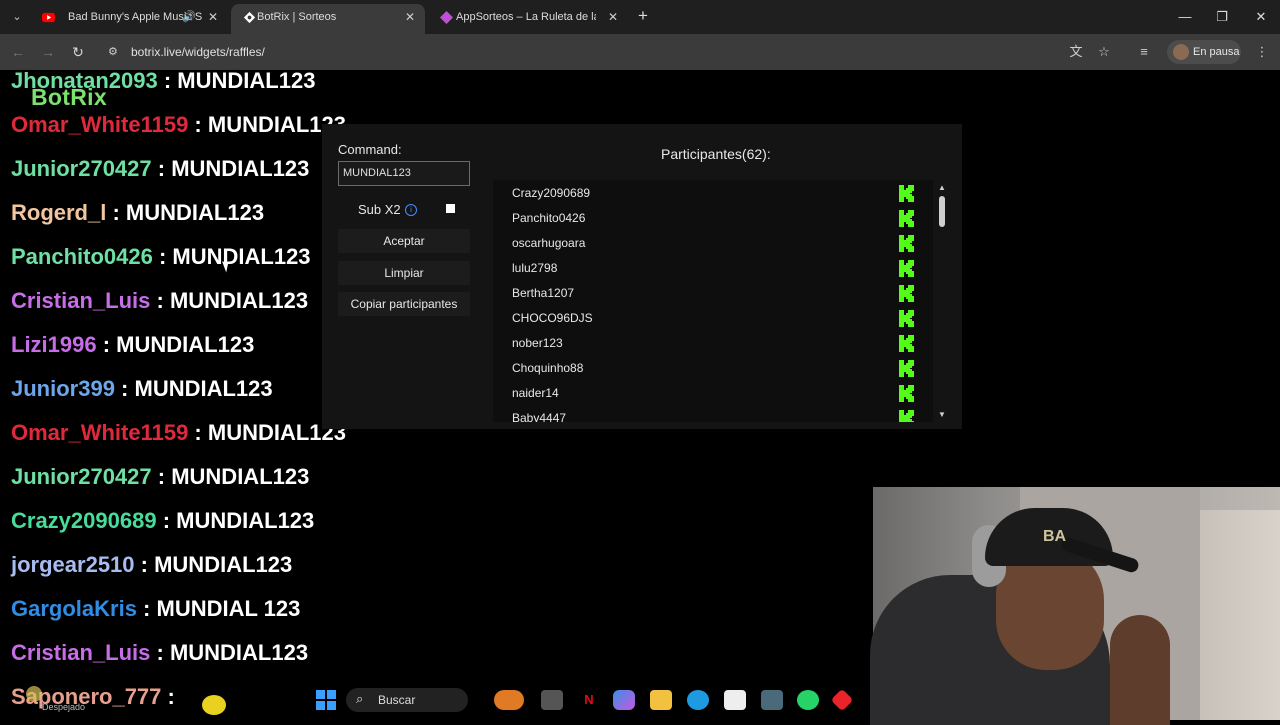 Image resolution: width=1280 pixels, height=725 pixels. I want to click on app-red-icon, so click(842, 700).